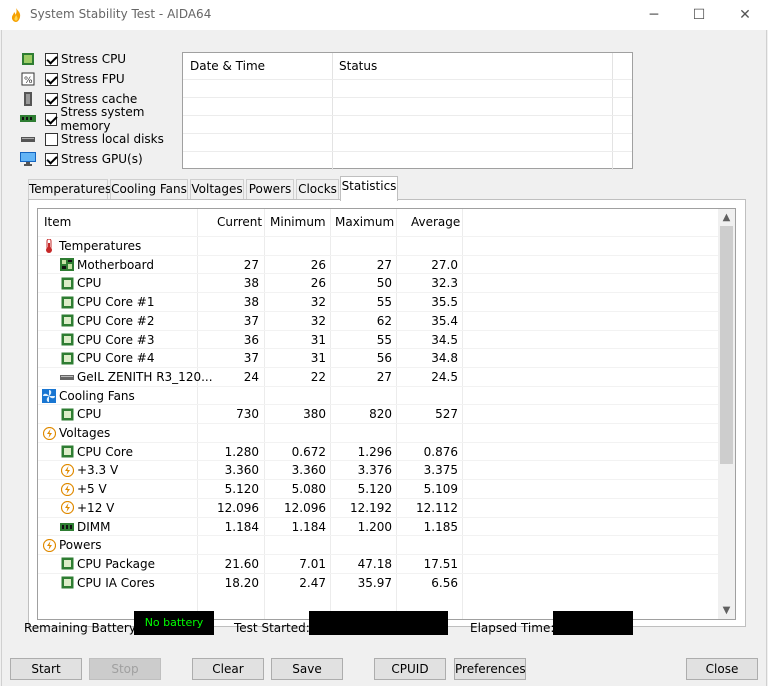  Describe the element at coordinates (437, 507) in the screenshot. I see `cell-avg: 12.112` at that location.